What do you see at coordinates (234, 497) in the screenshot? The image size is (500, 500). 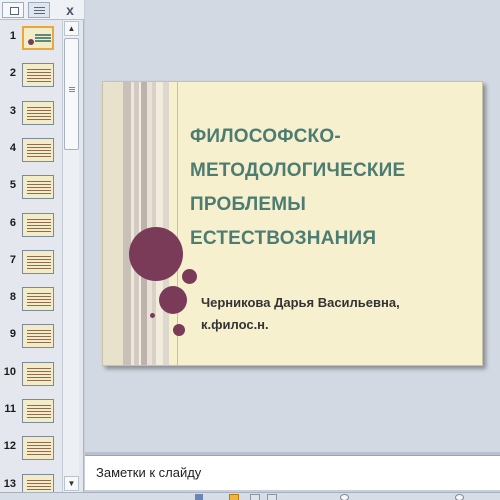 I see `normal-view-icon` at bounding box center [234, 497].